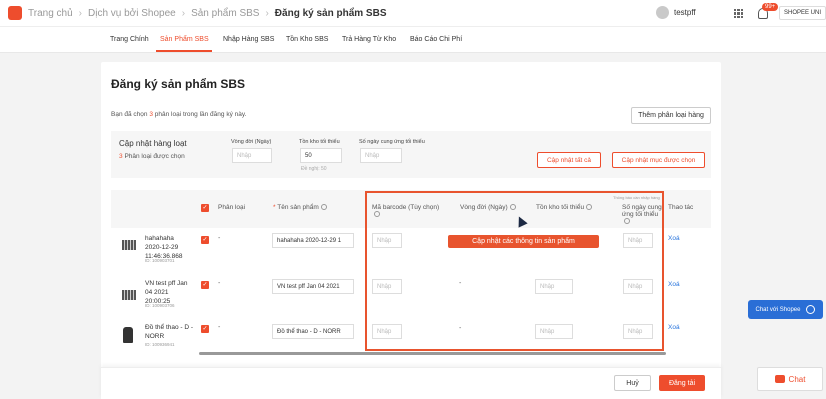  Describe the element at coordinates (330, 13) in the screenshot. I see `breadcrumb-current: Đăng ký sản phẩm SBS` at that location.